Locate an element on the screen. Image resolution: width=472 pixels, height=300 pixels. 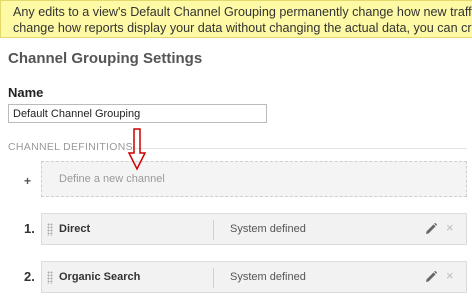
define-new-channel-button: Define a new channel is located at coordinates (254, 179).